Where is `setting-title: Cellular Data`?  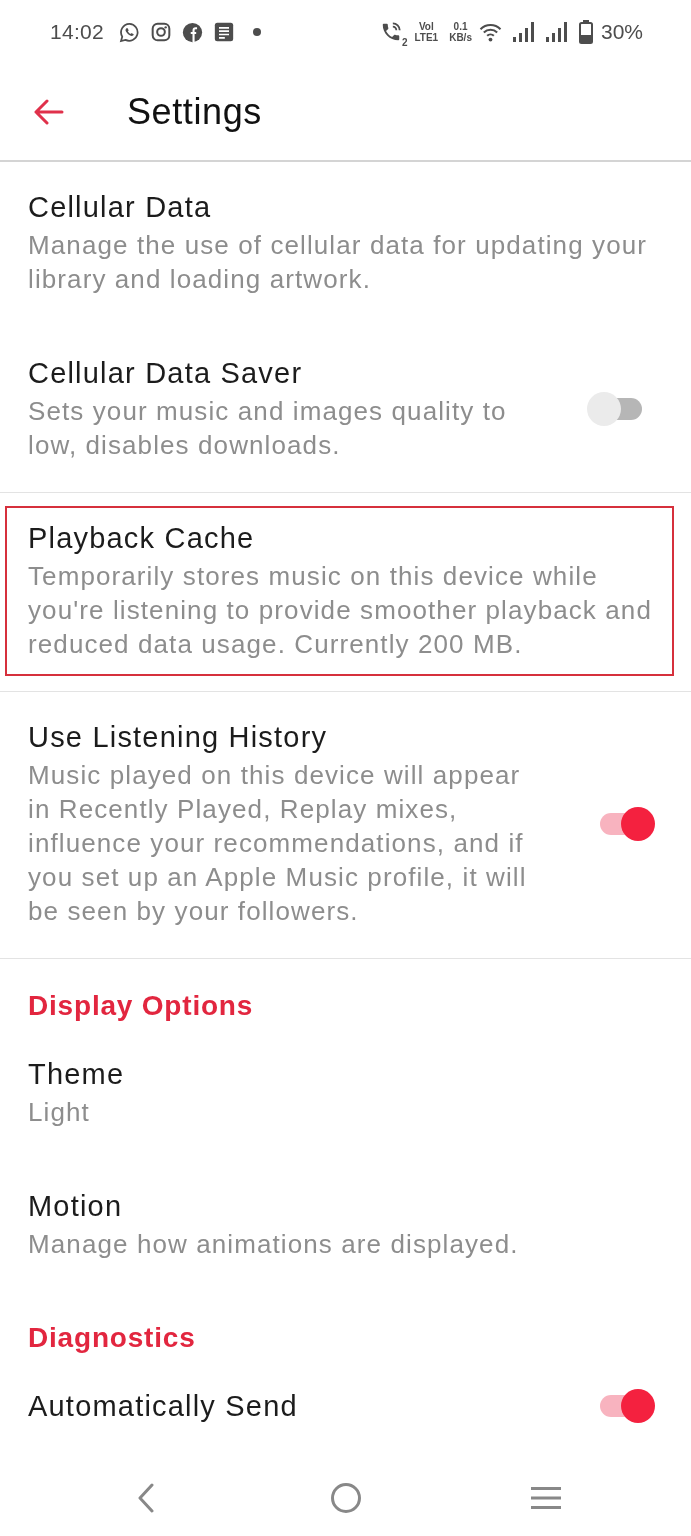
setting-title: Cellular Data is located at coordinates (120, 207).